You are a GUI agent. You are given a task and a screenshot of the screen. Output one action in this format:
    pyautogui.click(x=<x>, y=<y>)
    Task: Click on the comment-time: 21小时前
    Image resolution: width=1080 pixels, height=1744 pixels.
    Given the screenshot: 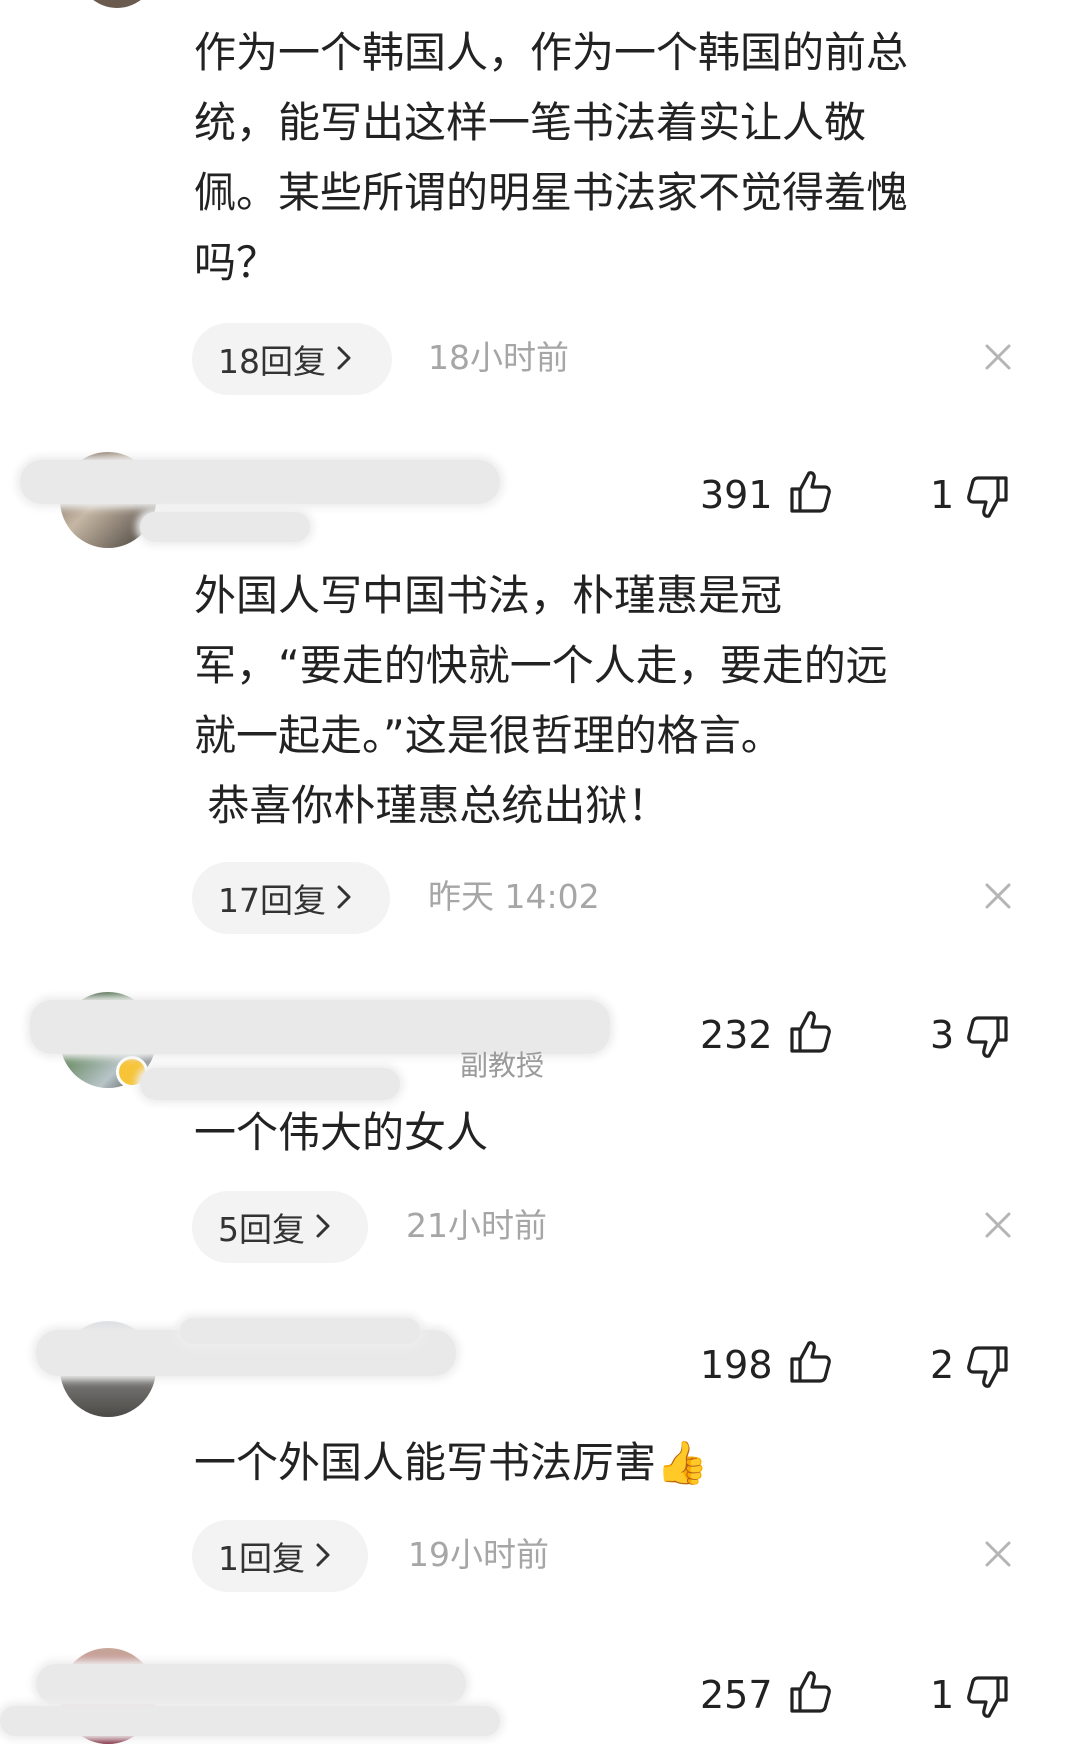 What is the action you would take?
    pyautogui.click(x=476, y=1225)
    